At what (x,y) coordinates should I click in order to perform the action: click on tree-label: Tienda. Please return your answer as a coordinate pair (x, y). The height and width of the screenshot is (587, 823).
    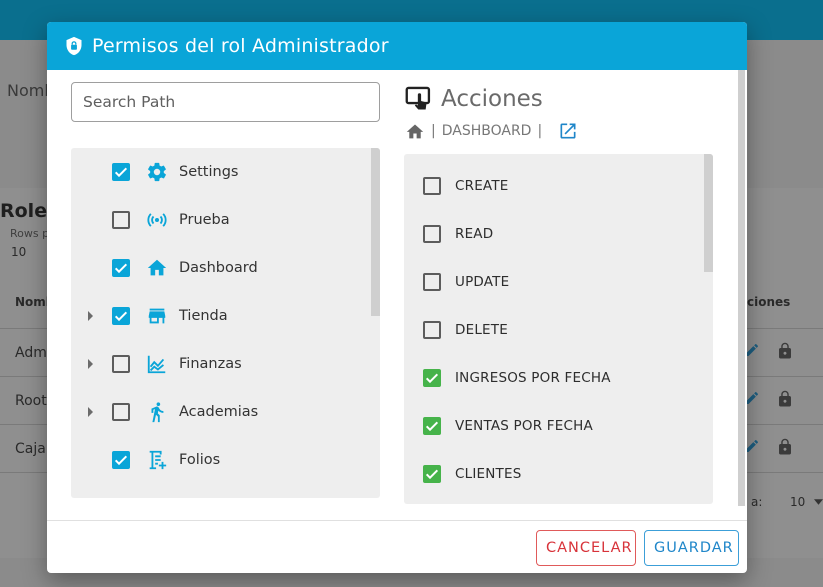
    Looking at the image, I should click on (203, 316).